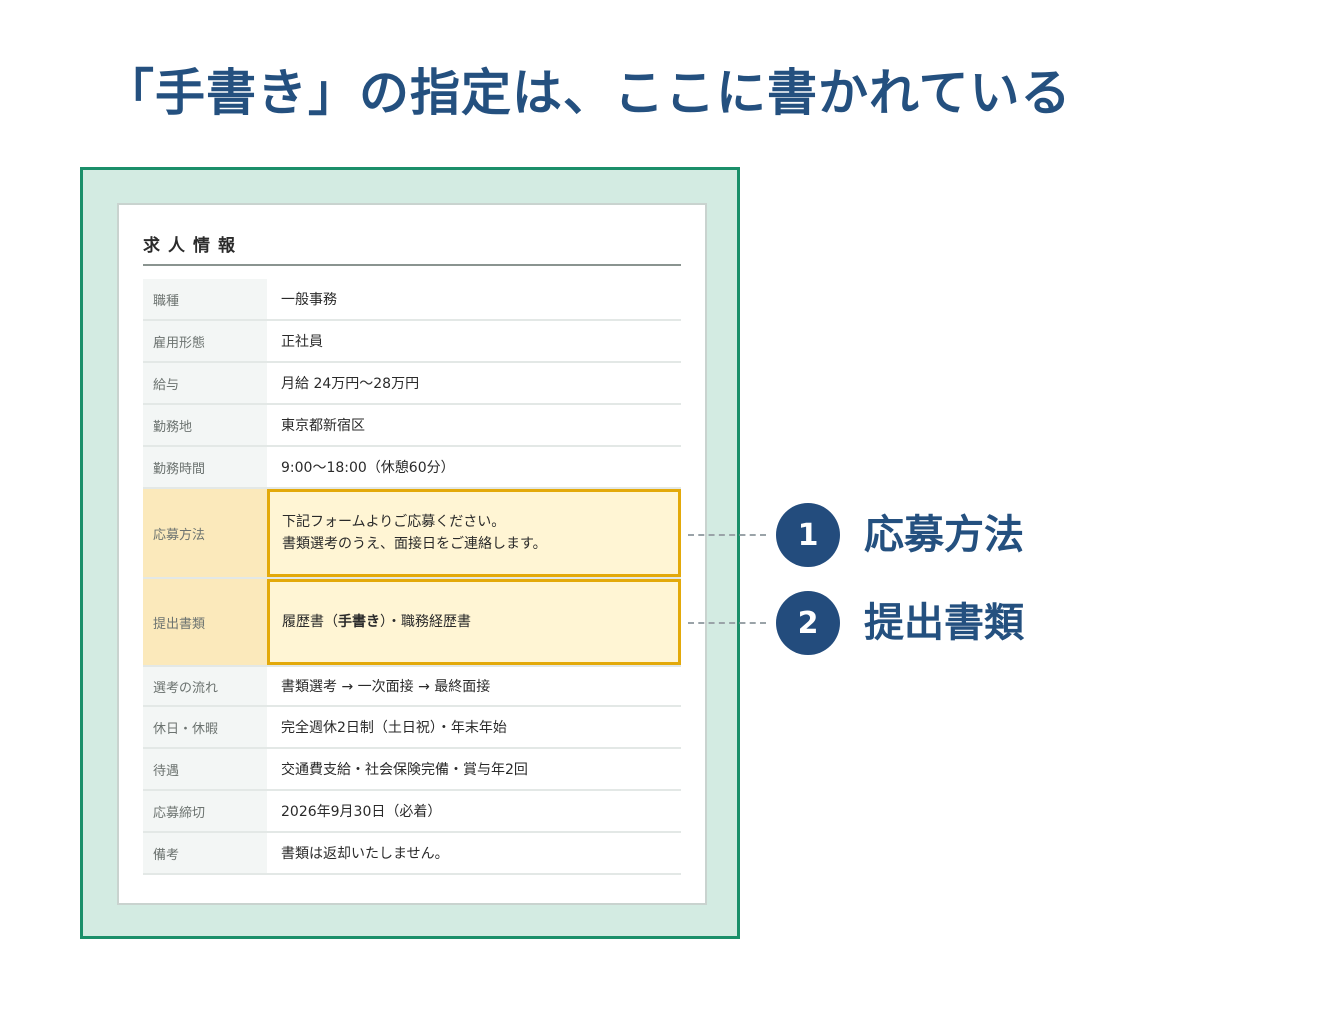 This screenshot has height=1015, width=1320. I want to click on row-value: 2026年9月30日（必着）, so click(361, 812).